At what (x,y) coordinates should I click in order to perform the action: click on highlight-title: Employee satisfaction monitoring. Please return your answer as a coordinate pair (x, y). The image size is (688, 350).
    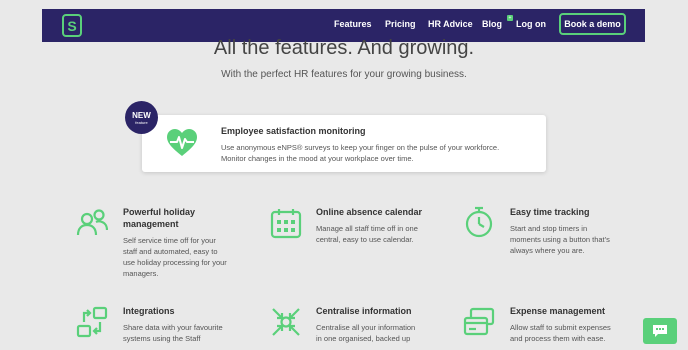
    Looking at the image, I should click on (293, 131).